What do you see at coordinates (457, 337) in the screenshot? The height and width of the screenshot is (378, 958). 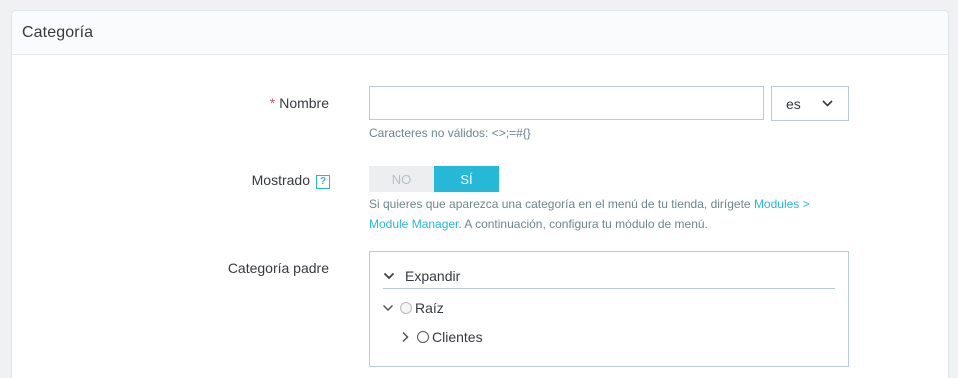 I see `tree-node-label: Clientes` at bounding box center [457, 337].